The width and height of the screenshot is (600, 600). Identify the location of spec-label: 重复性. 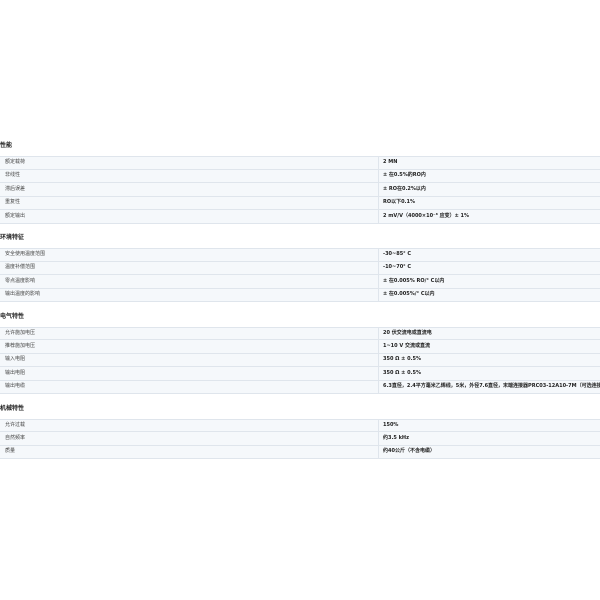
(189, 202).